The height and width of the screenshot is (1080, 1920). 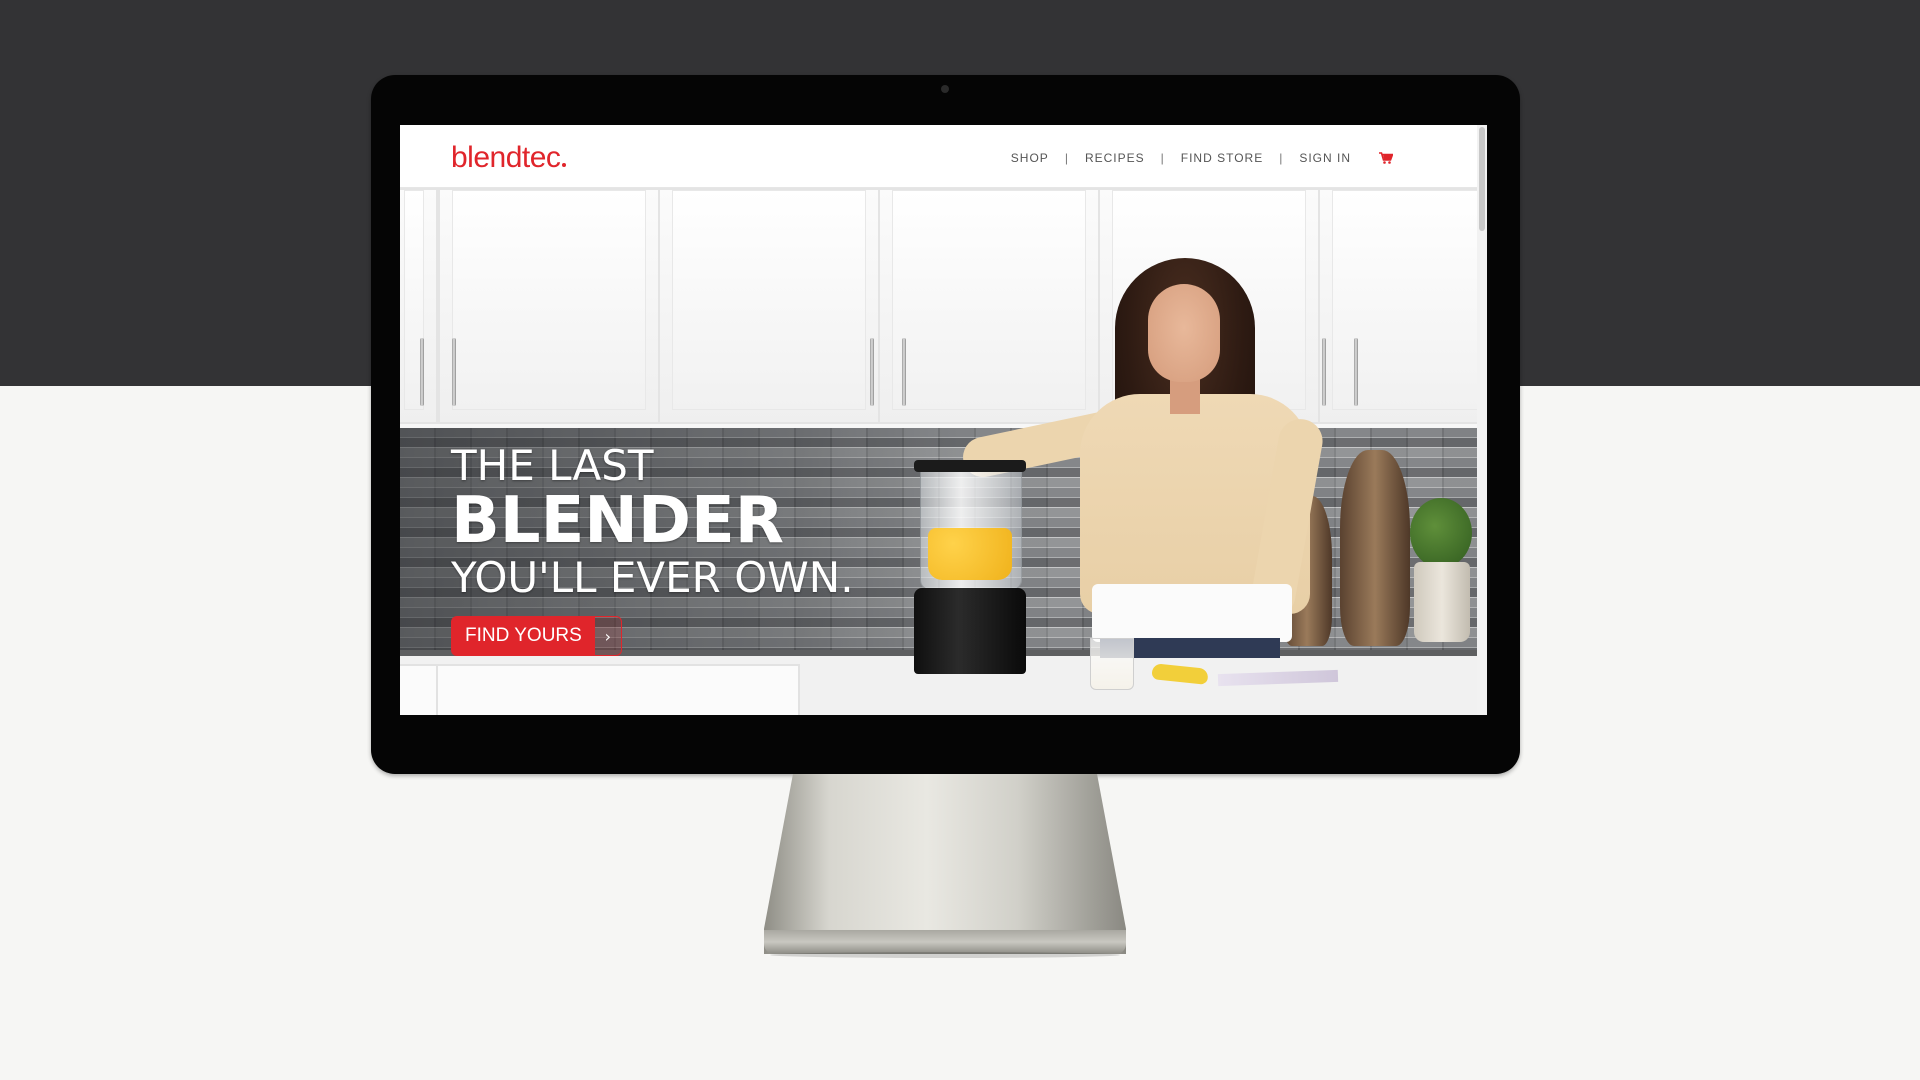 I want to click on scrollbar-thumb, so click(x=1482, y=179).